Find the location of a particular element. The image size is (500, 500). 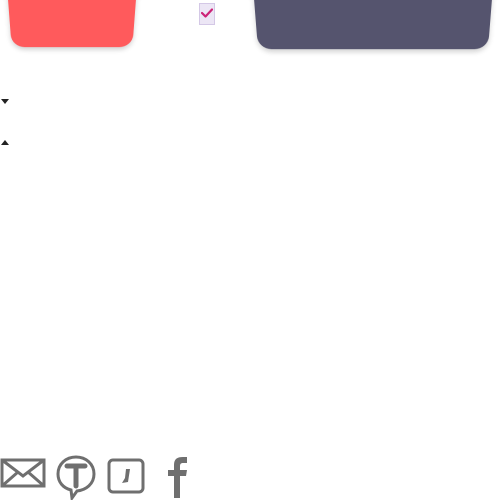

triangle-down-icon is located at coordinates (5, 102).